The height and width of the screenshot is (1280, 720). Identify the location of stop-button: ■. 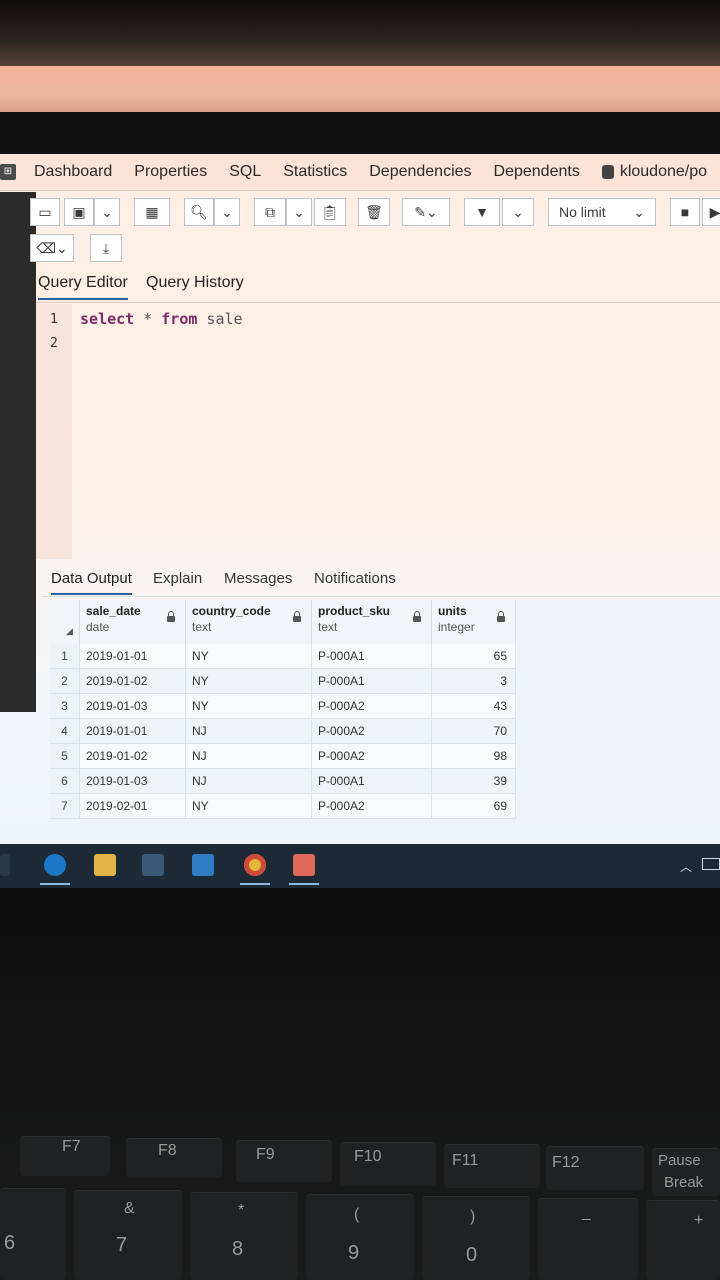
(685, 212).